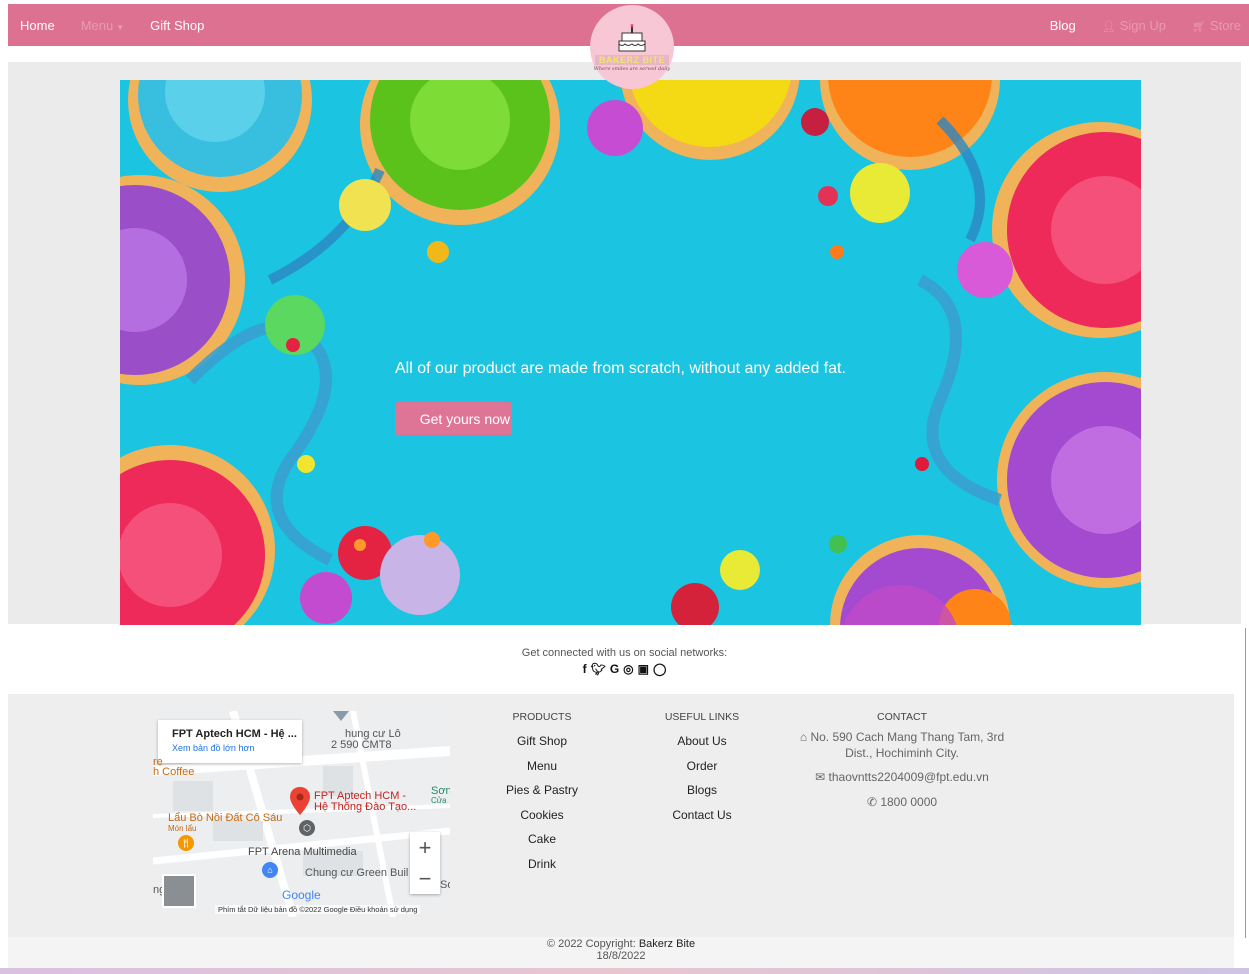  I want to click on map-label: 2 590 CMT8, so click(361, 745).